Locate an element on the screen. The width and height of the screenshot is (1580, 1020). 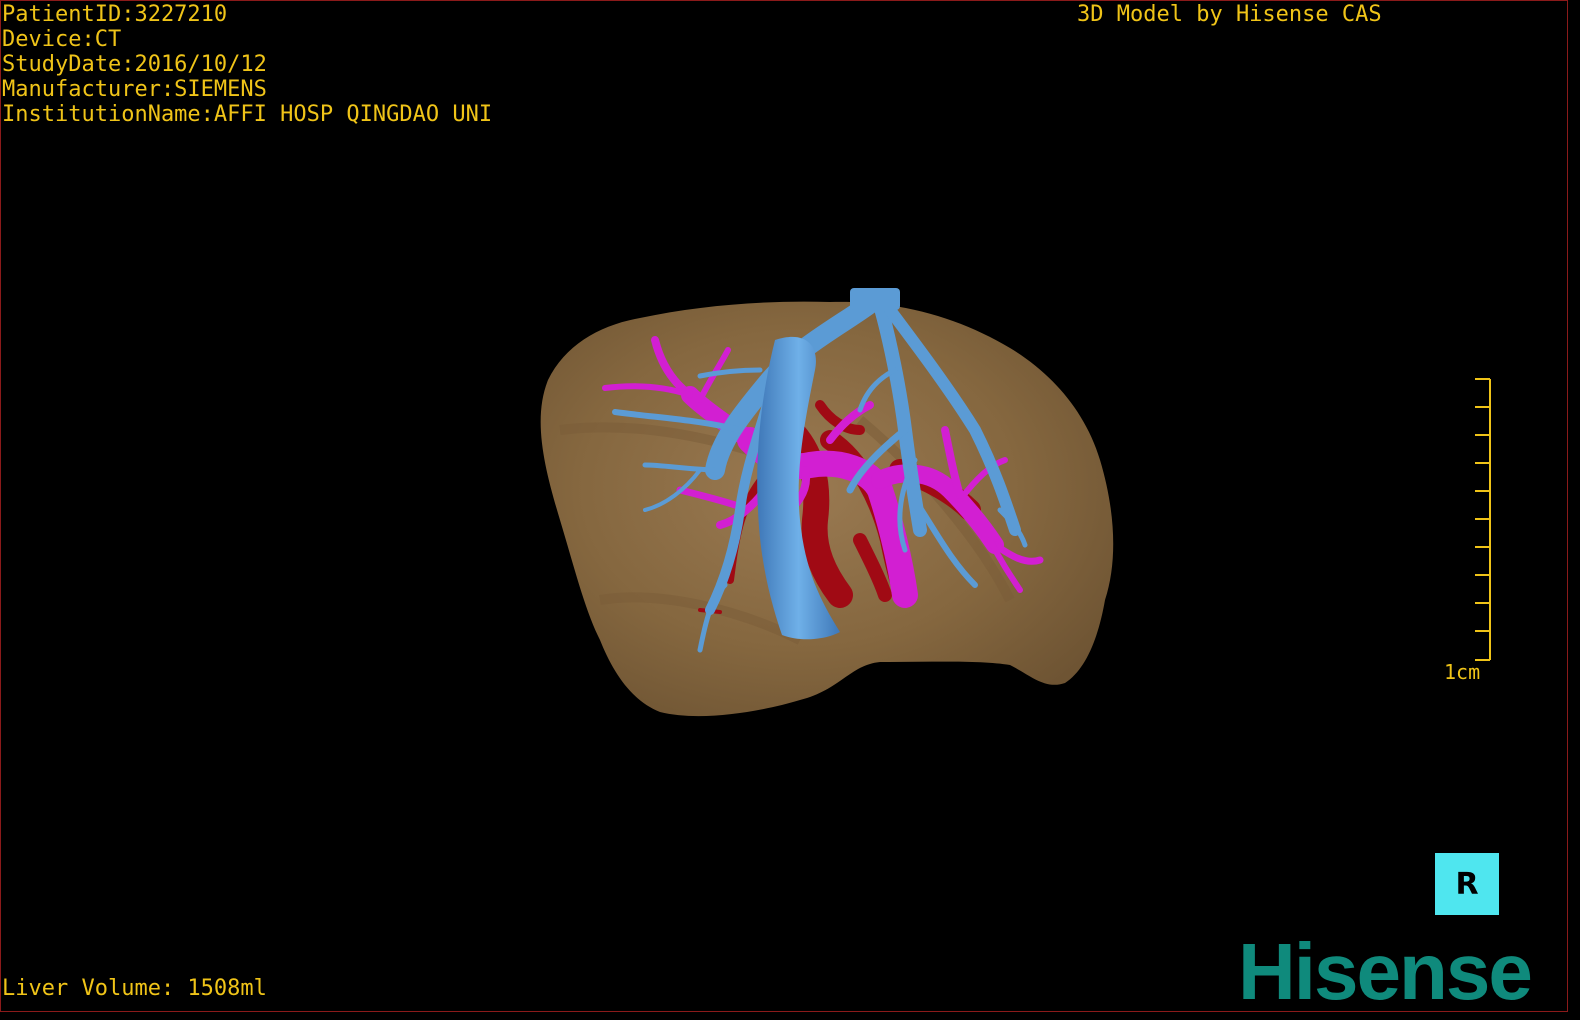
manufacturer-text: Manufacturer:SIEMENS is located at coordinates (134, 89).